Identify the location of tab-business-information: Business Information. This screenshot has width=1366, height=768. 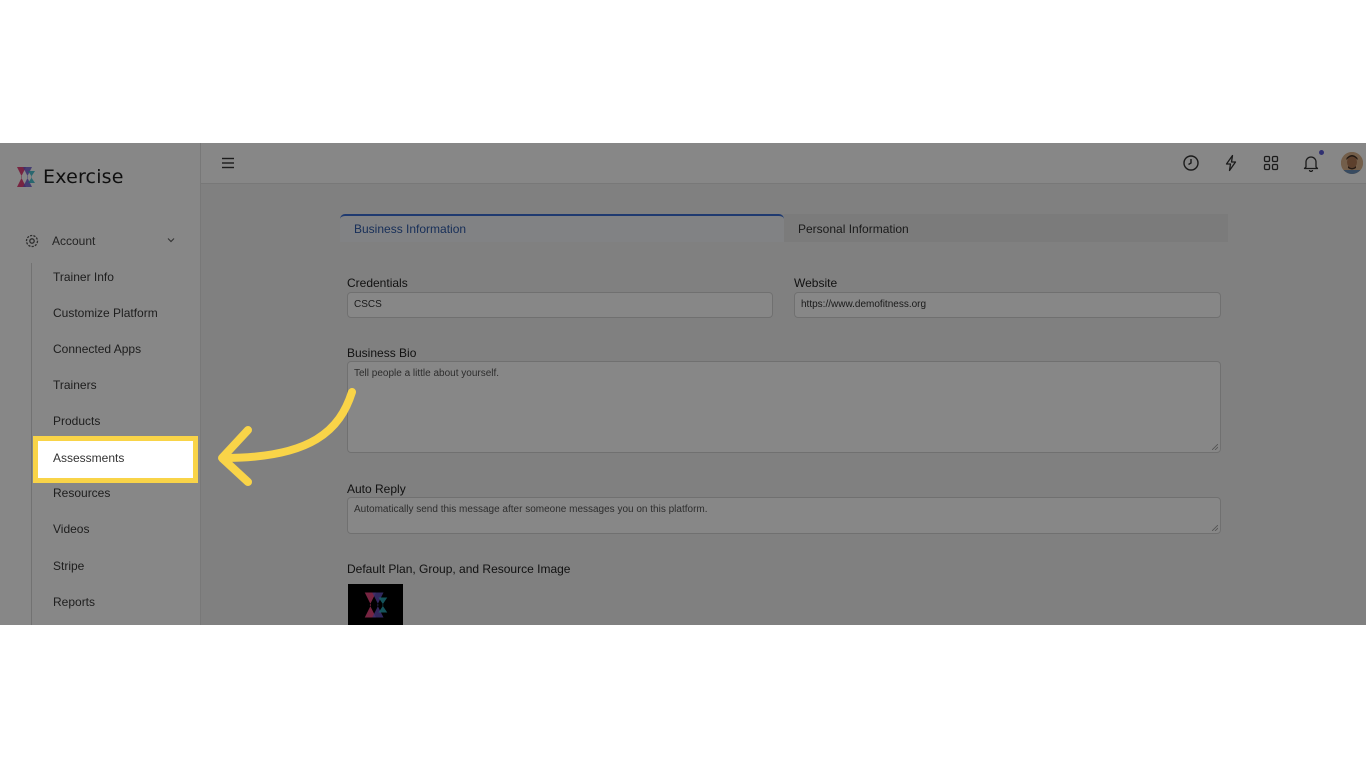
(562, 228).